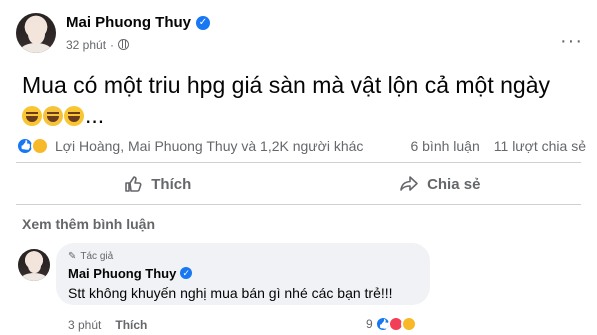  Describe the element at coordinates (171, 184) in the screenshot. I see `like-button-label: Thích` at that location.